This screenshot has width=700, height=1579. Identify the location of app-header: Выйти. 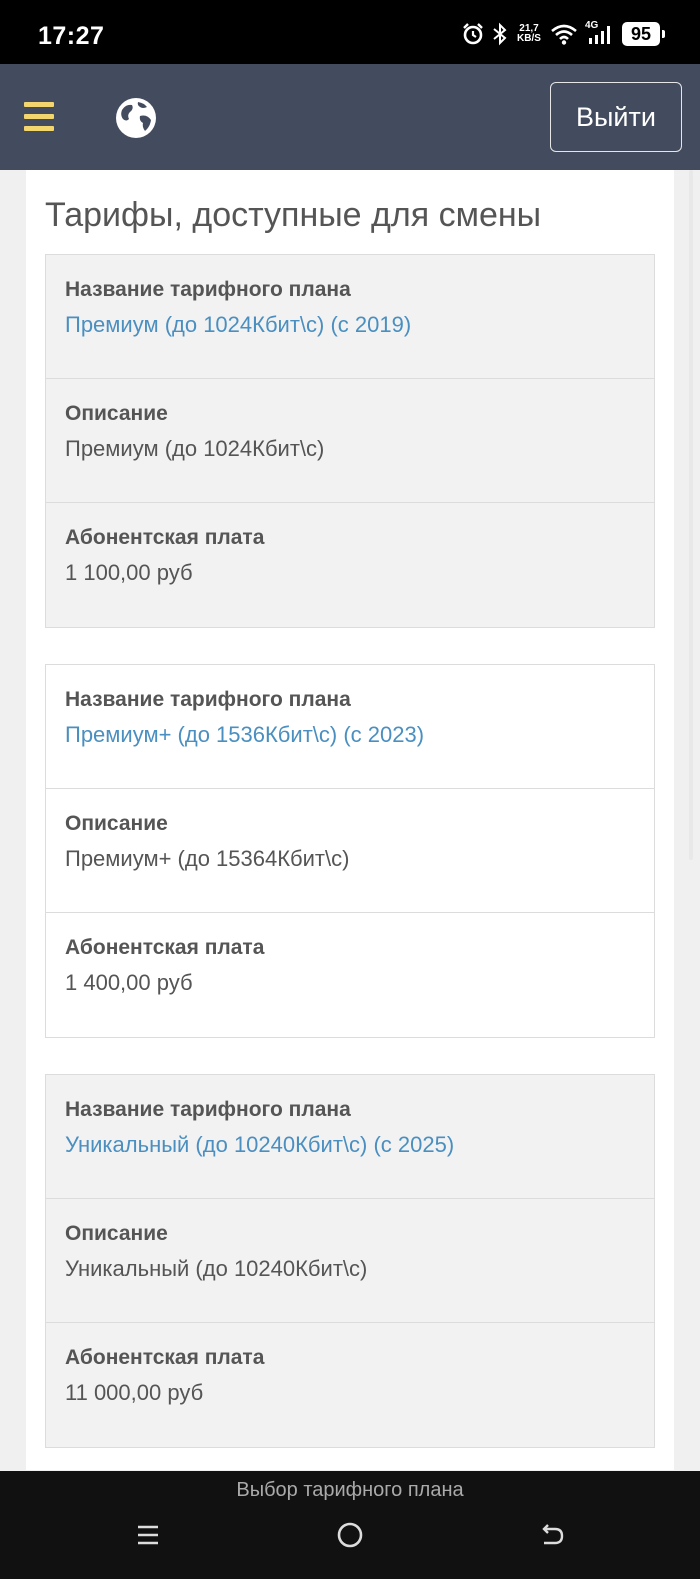
(350, 117).